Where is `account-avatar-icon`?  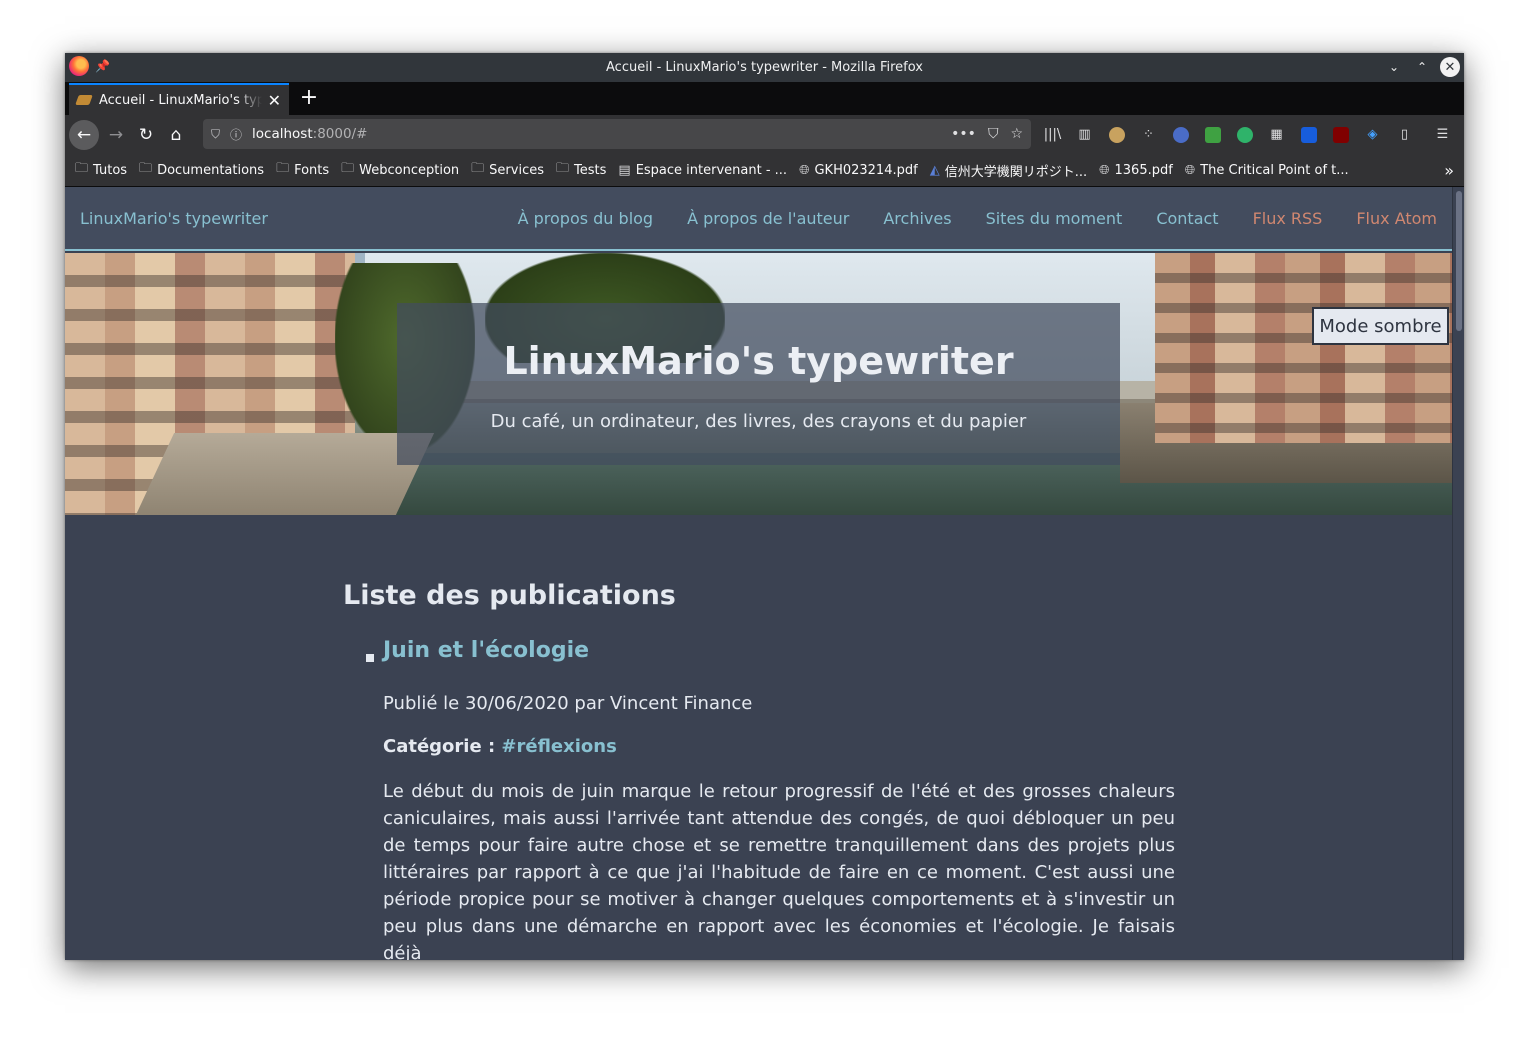
account-avatar-icon is located at coordinates (1116, 134).